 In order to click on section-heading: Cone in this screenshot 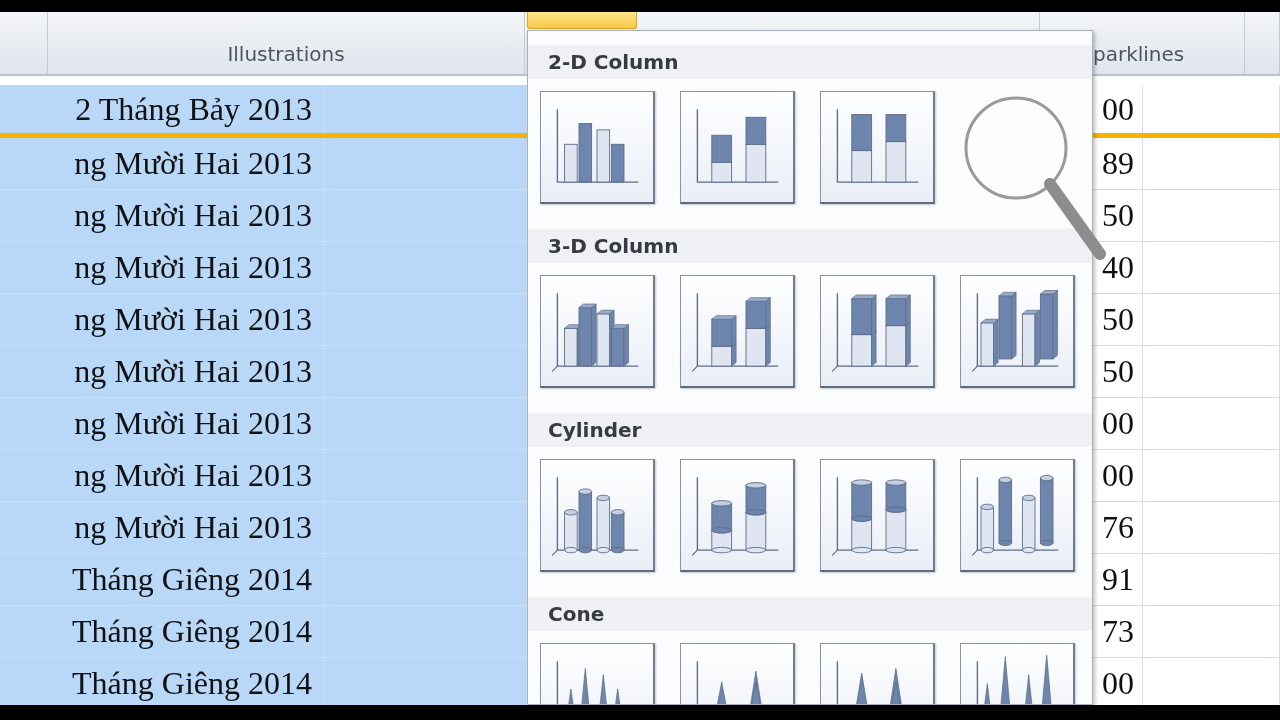, I will do `click(810, 614)`.